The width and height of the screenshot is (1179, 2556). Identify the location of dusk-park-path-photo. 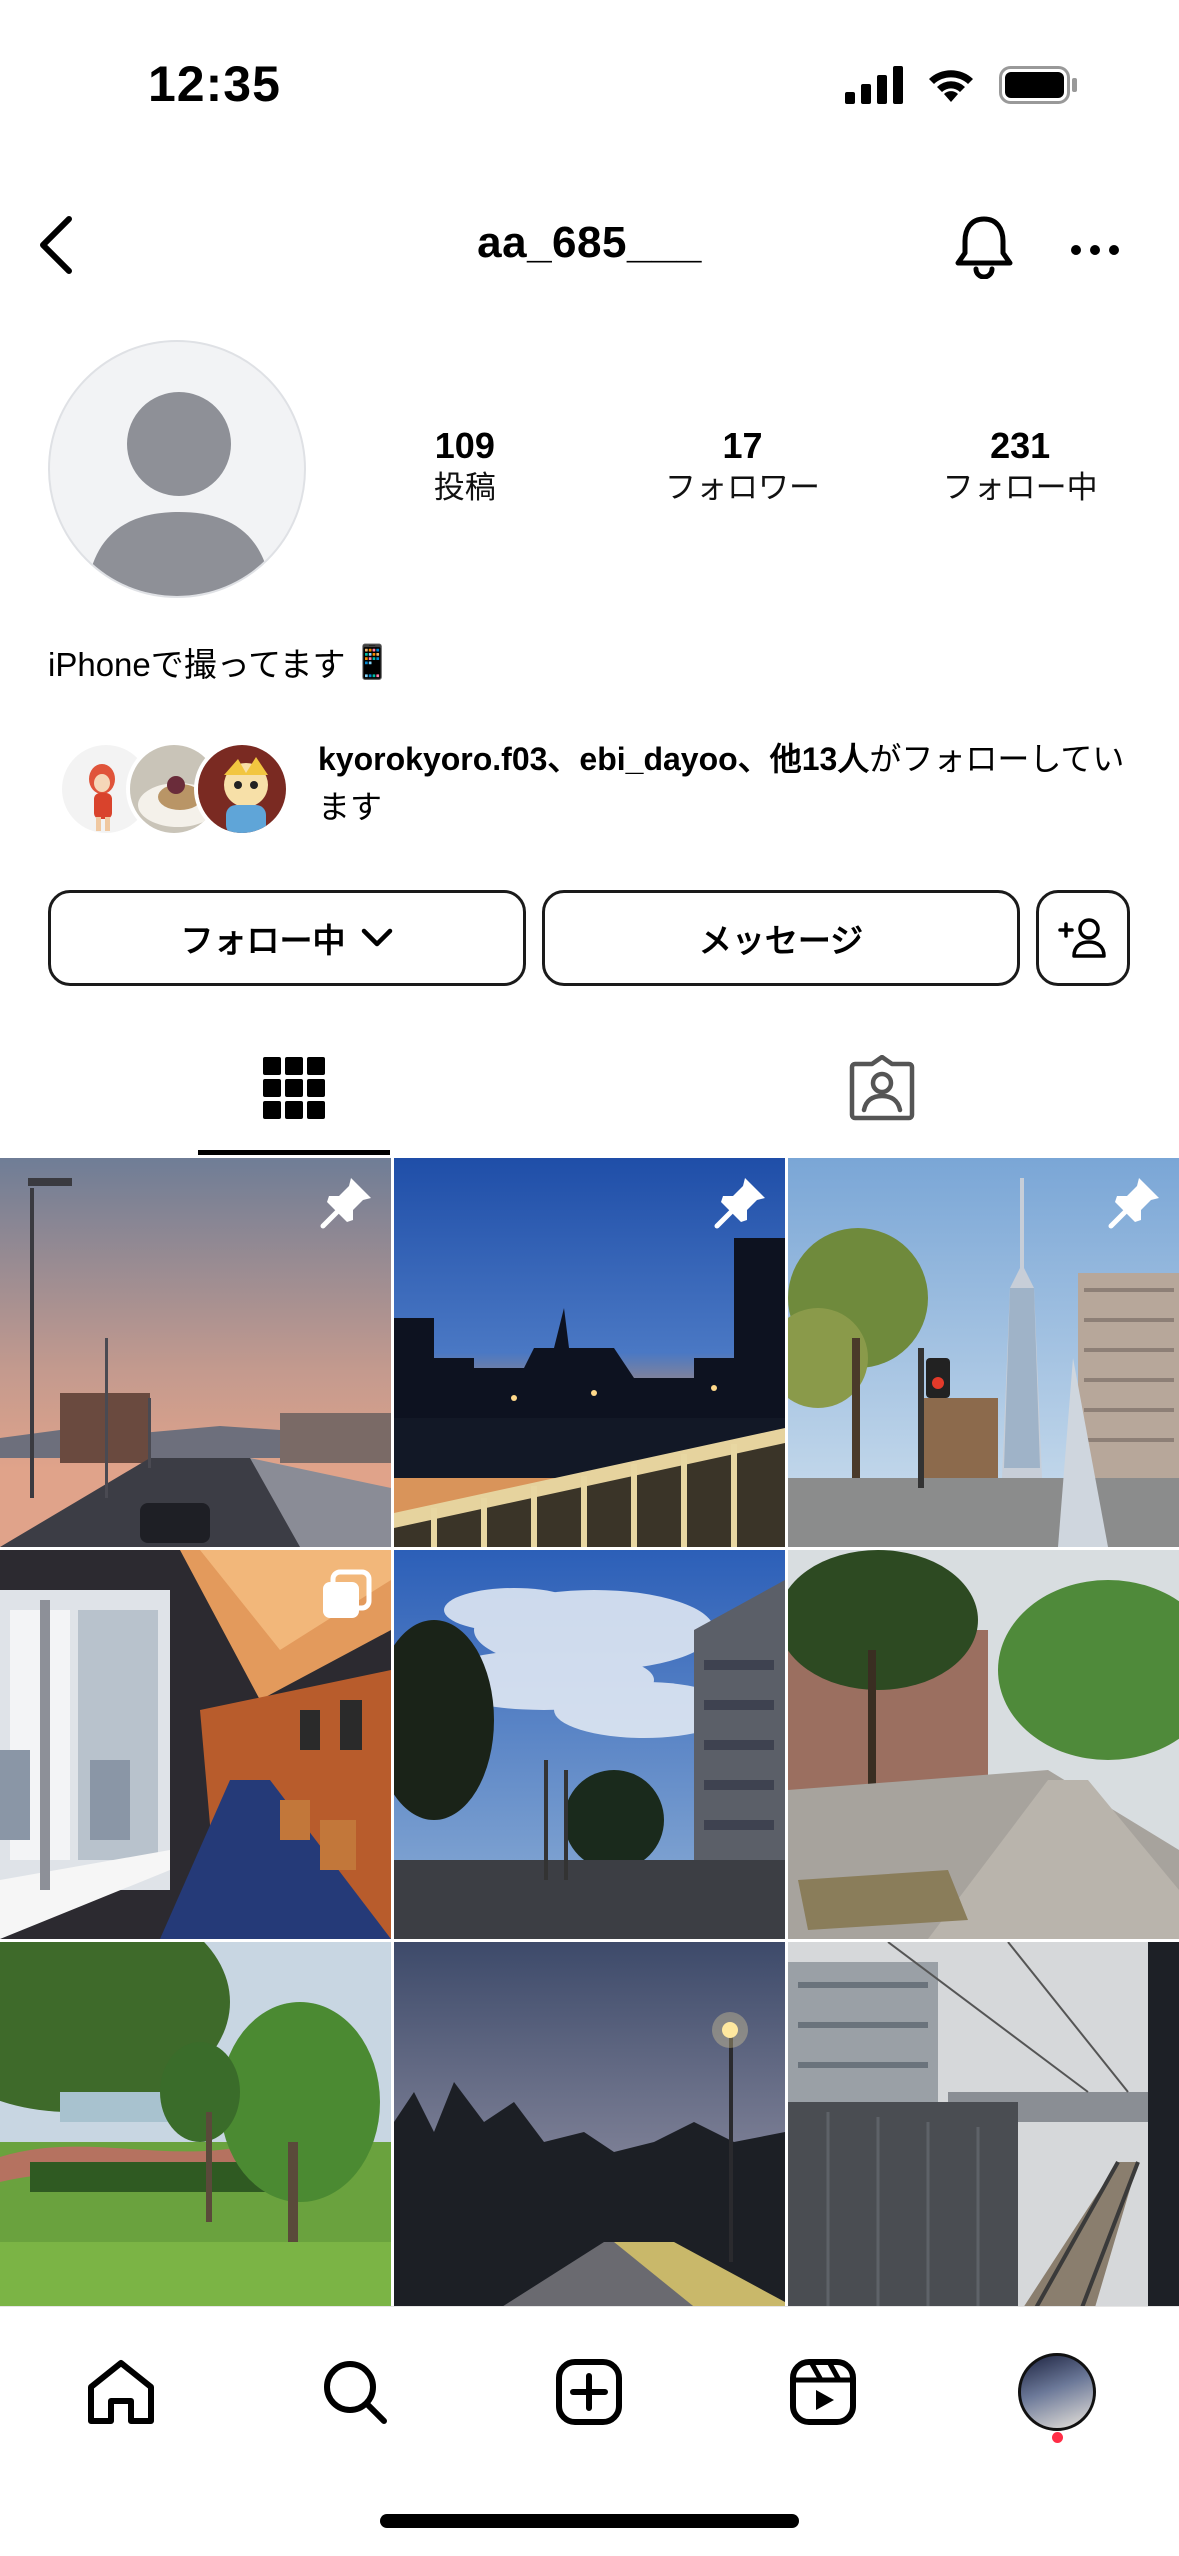
(589, 2124).